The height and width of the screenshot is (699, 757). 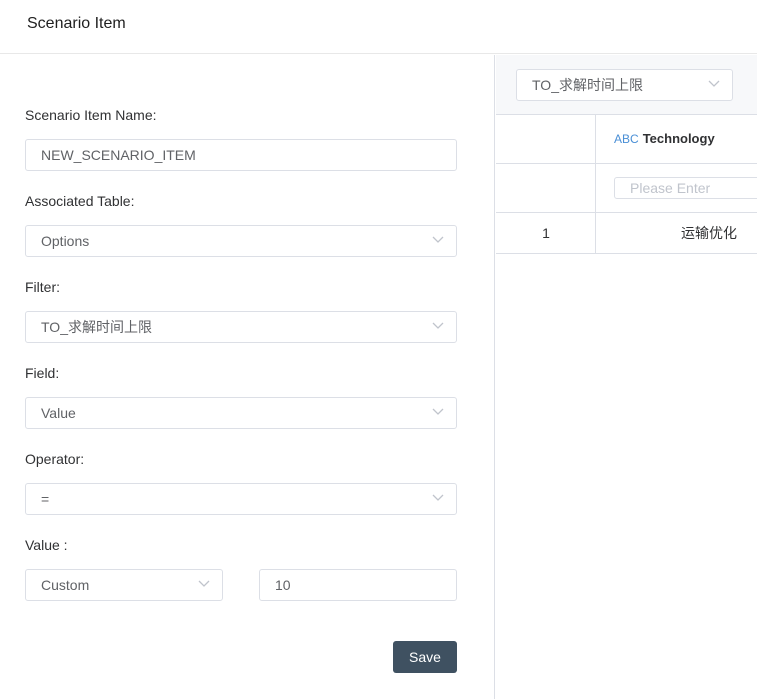 What do you see at coordinates (42, 373) in the screenshot?
I see `field-label: Field:` at bounding box center [42, 373].